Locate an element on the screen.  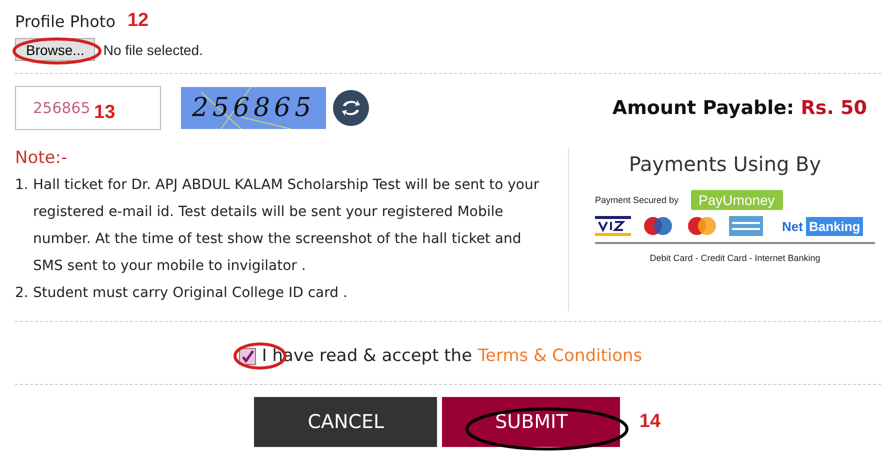
note-text: Hall ticket for Dr. APJ ABDUL KALAM Scholarship Test will be sent to your registered e-mail id. Test details will be sent your registered Mobile number. At the time of test show the screenshot of the hall ticket and SMS sent to your mobile to invigilator . is located at coordinates (286, 226).